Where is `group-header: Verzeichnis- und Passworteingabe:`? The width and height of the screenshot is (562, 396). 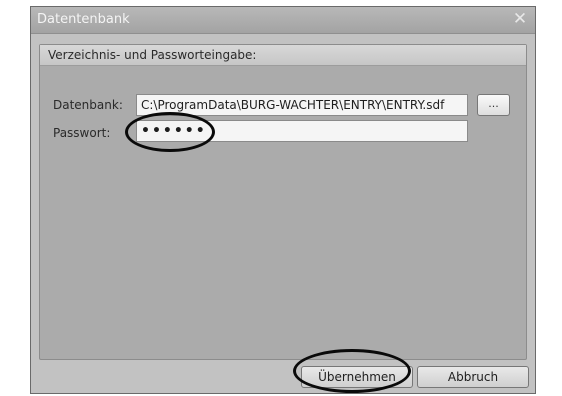 group-header: Verzeichnis- und Passworteingabe: is located at coordinates (283, 55).